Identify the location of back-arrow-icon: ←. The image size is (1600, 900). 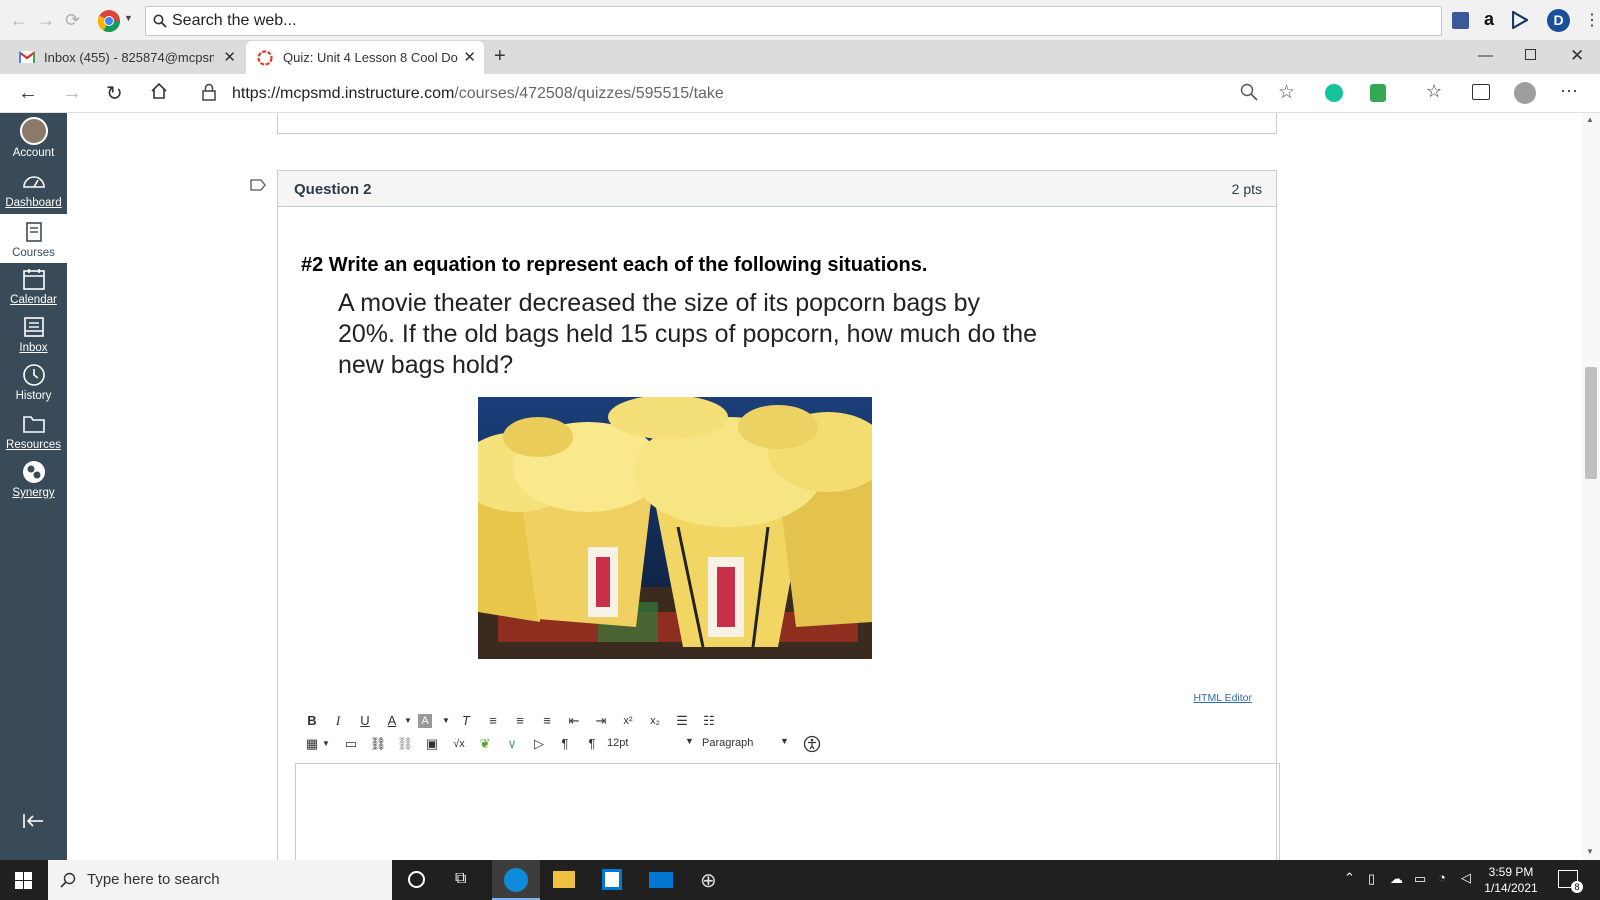
(19, 20).